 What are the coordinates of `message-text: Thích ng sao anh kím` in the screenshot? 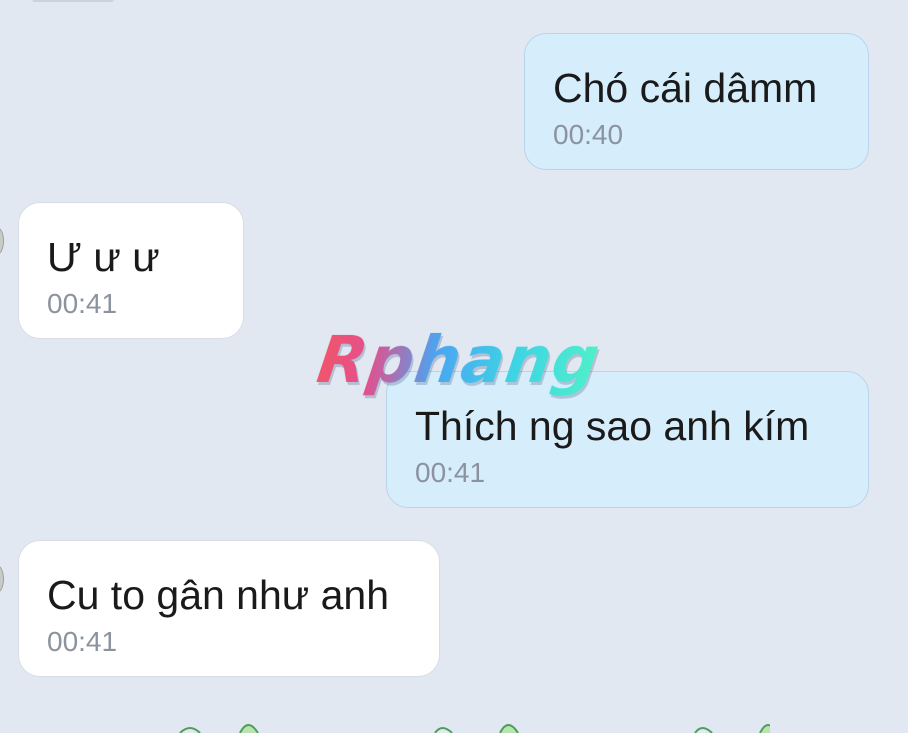 It's located at (612, 426).